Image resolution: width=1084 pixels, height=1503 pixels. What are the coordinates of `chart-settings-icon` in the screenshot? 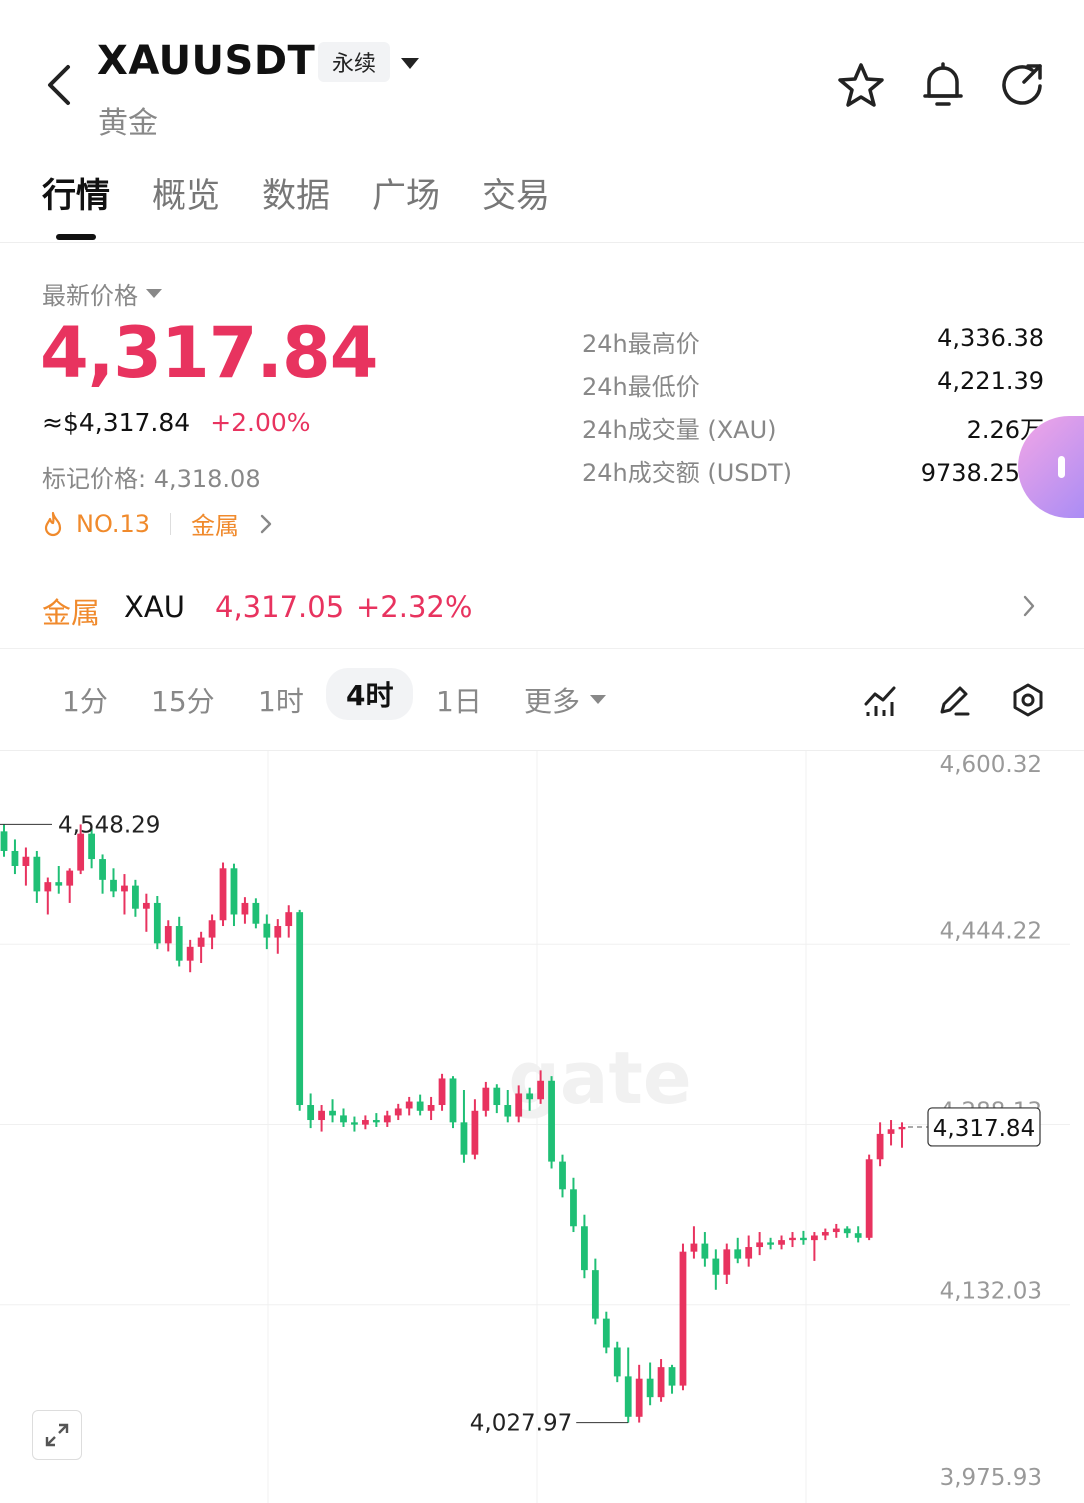 It's located at (1028, 700).